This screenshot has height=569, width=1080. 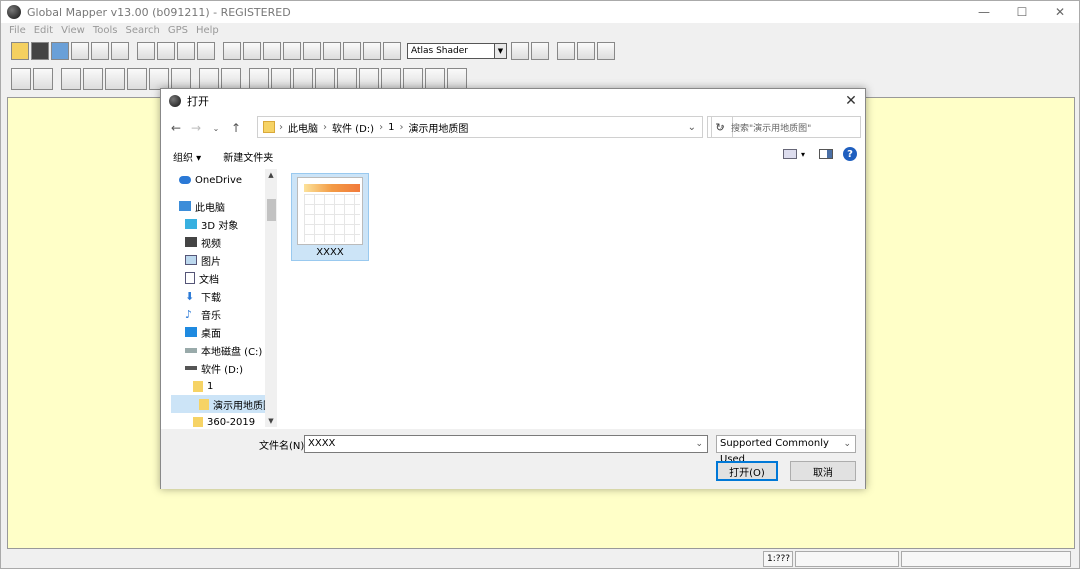 What do you see at coordinates (292, 51) in the screenshot?
I see `path-profile-icon` at bounding box center [292, 51].